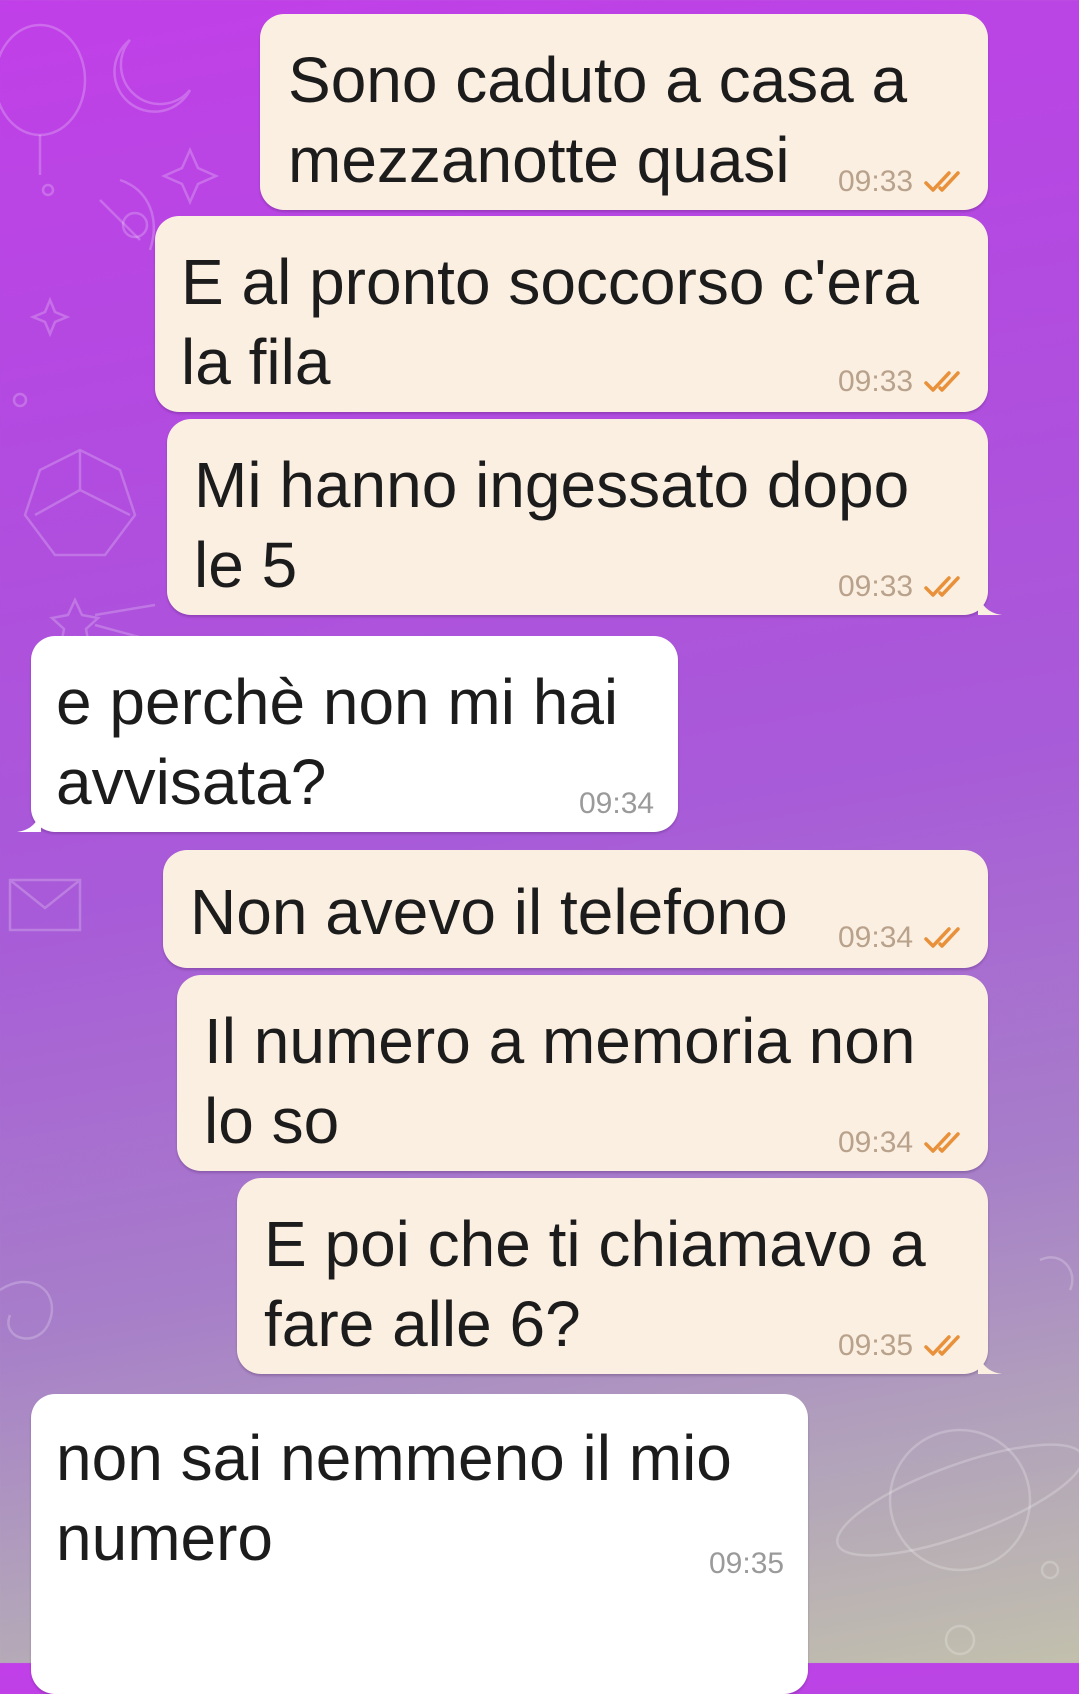  Describe the element at coordinates (191, 782) in the screenshot. I see `message-text-line: avvisata?` at that location.